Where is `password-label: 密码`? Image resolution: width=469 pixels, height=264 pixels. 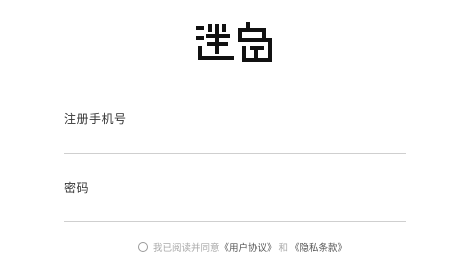
password-label: 密码 is located at coordinates (77, 188).